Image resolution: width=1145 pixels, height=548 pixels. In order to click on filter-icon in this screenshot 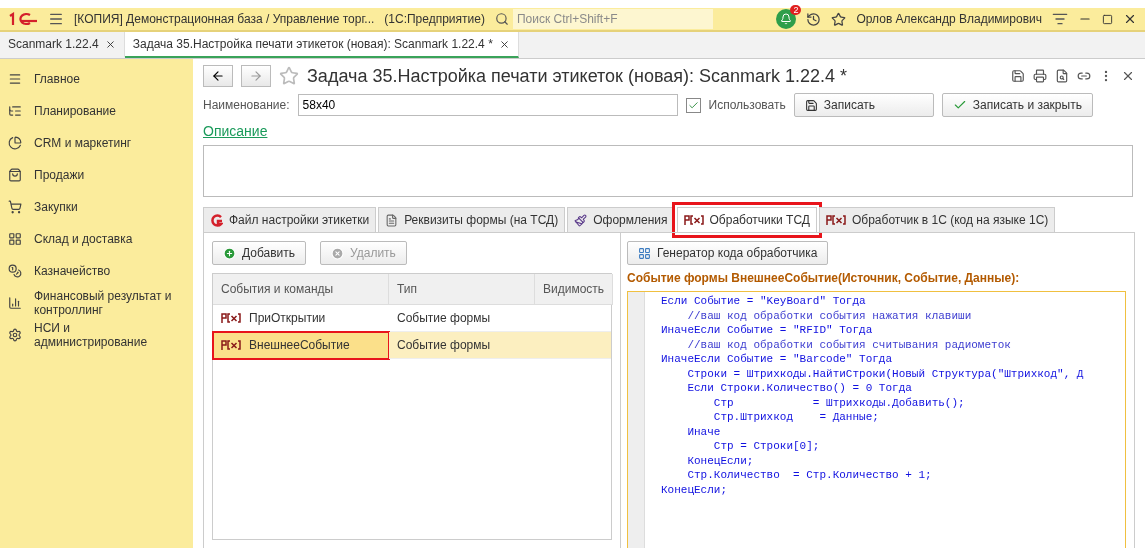, I will do `click(1060, 19)`.